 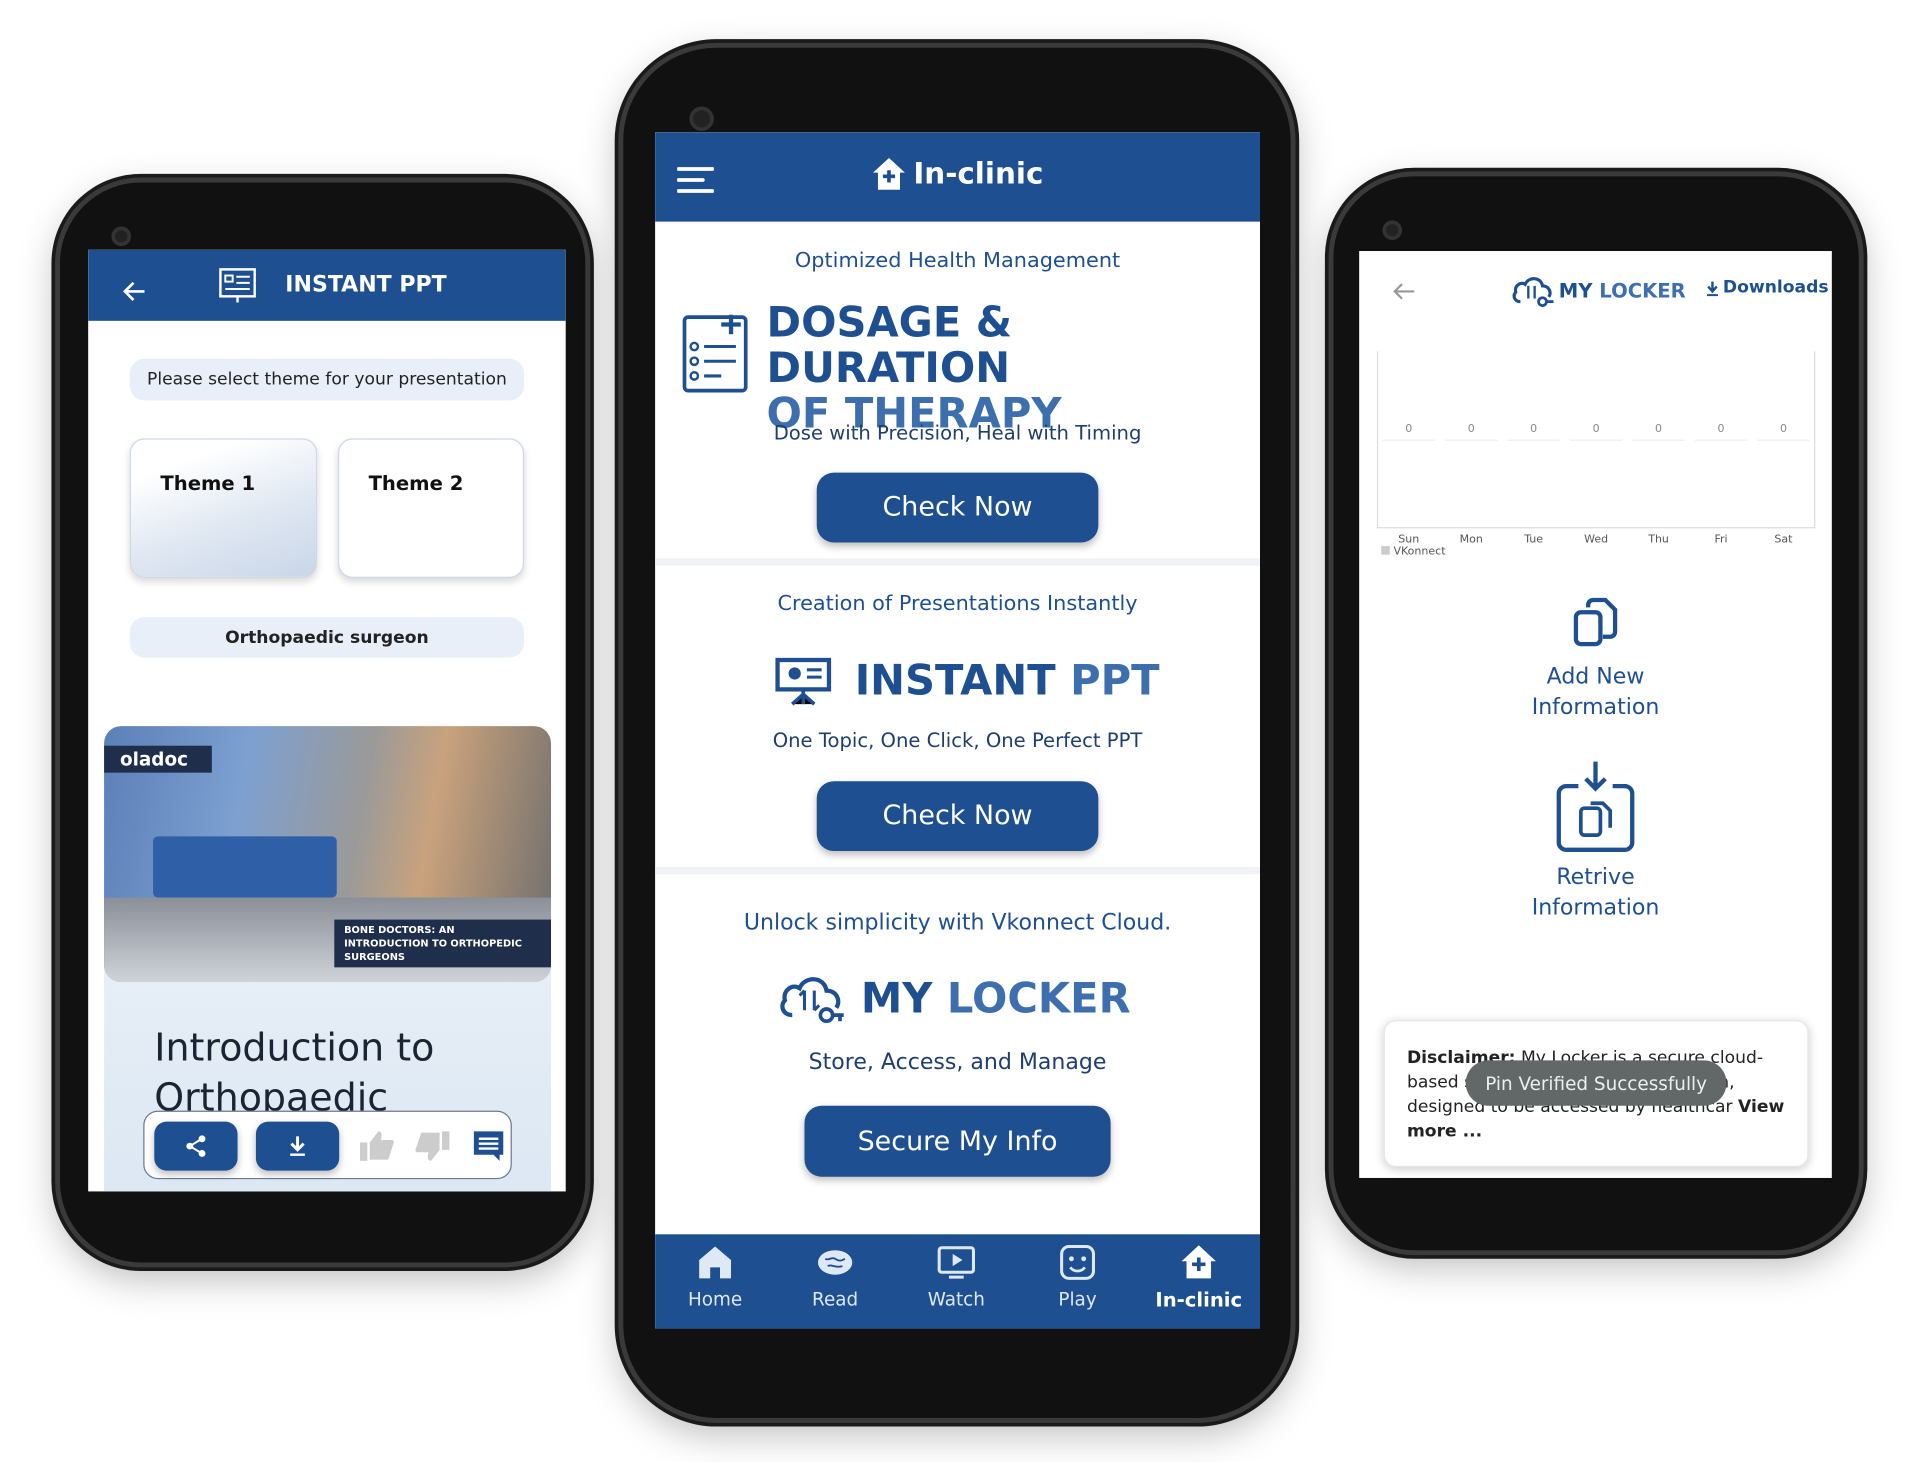 I want to click on button-label: Add New, so click(x=1595, y=676).